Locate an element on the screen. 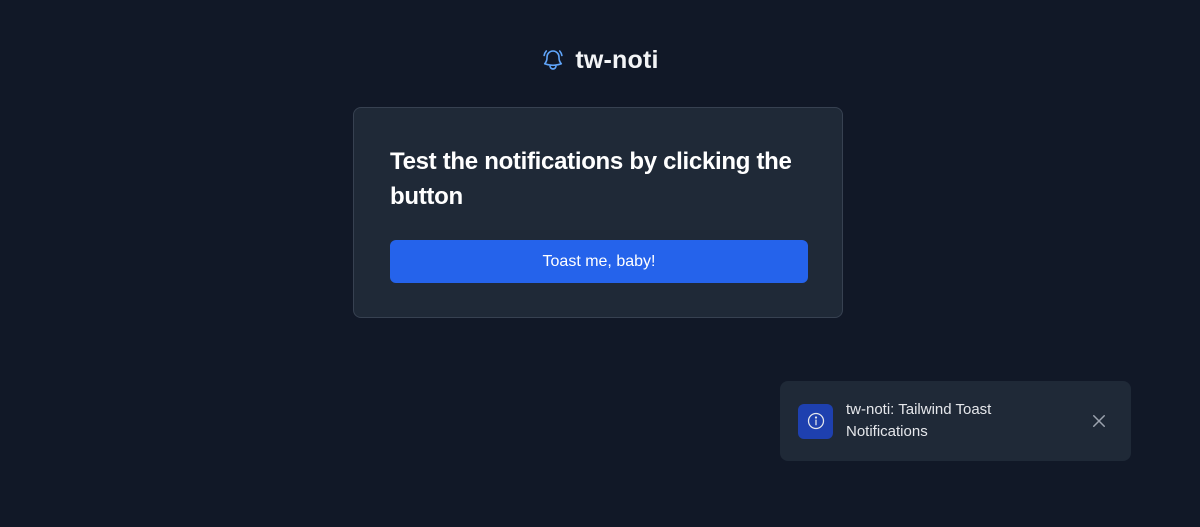  toast-notification: tw-noti: Tailwind Toast Notifications is located at coordinates (955, 421).